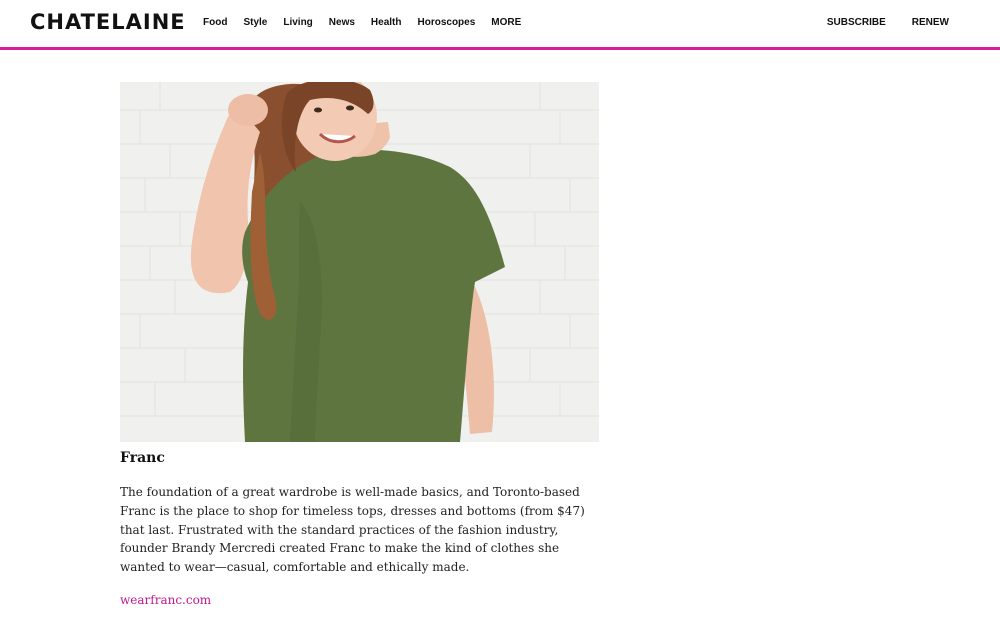  I want to click on site-logo: CHATELAINE, so click(108, 22).